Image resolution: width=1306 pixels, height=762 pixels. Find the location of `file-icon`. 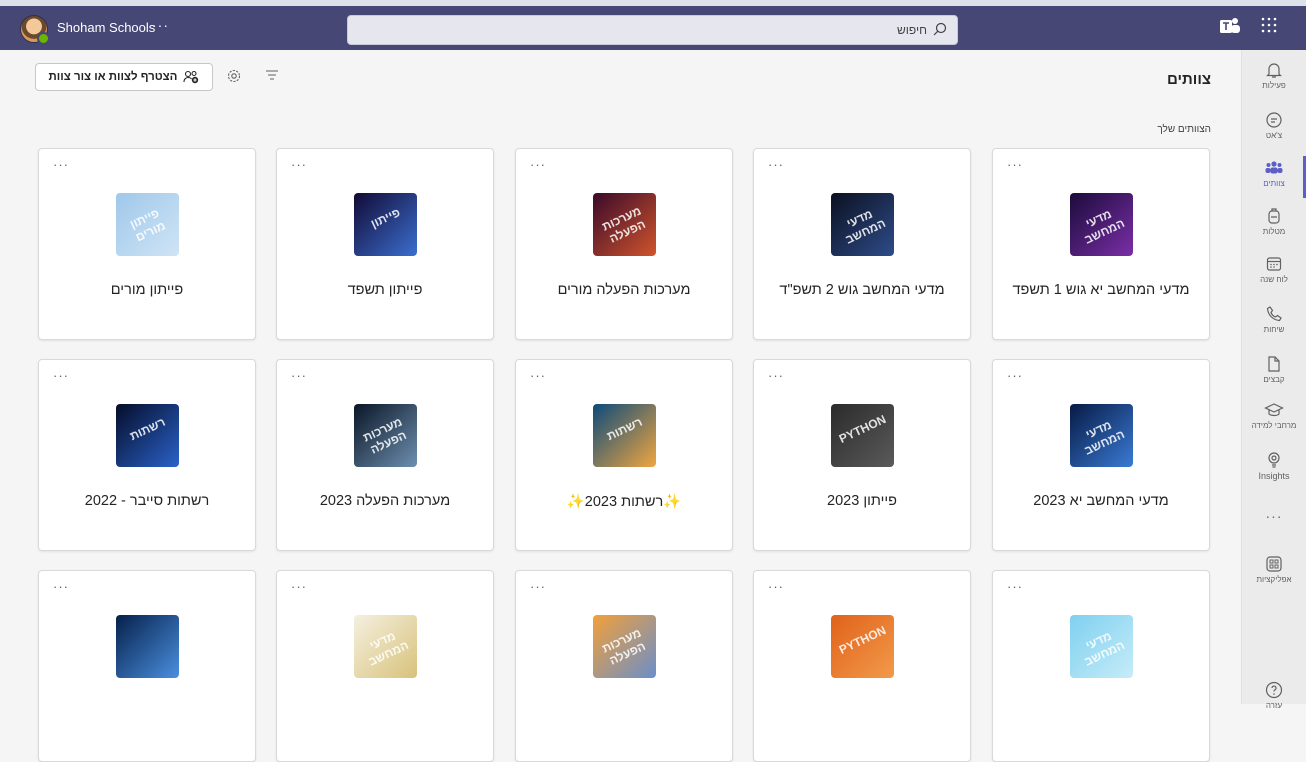

file-icon is located at coordinates (1274, 364).